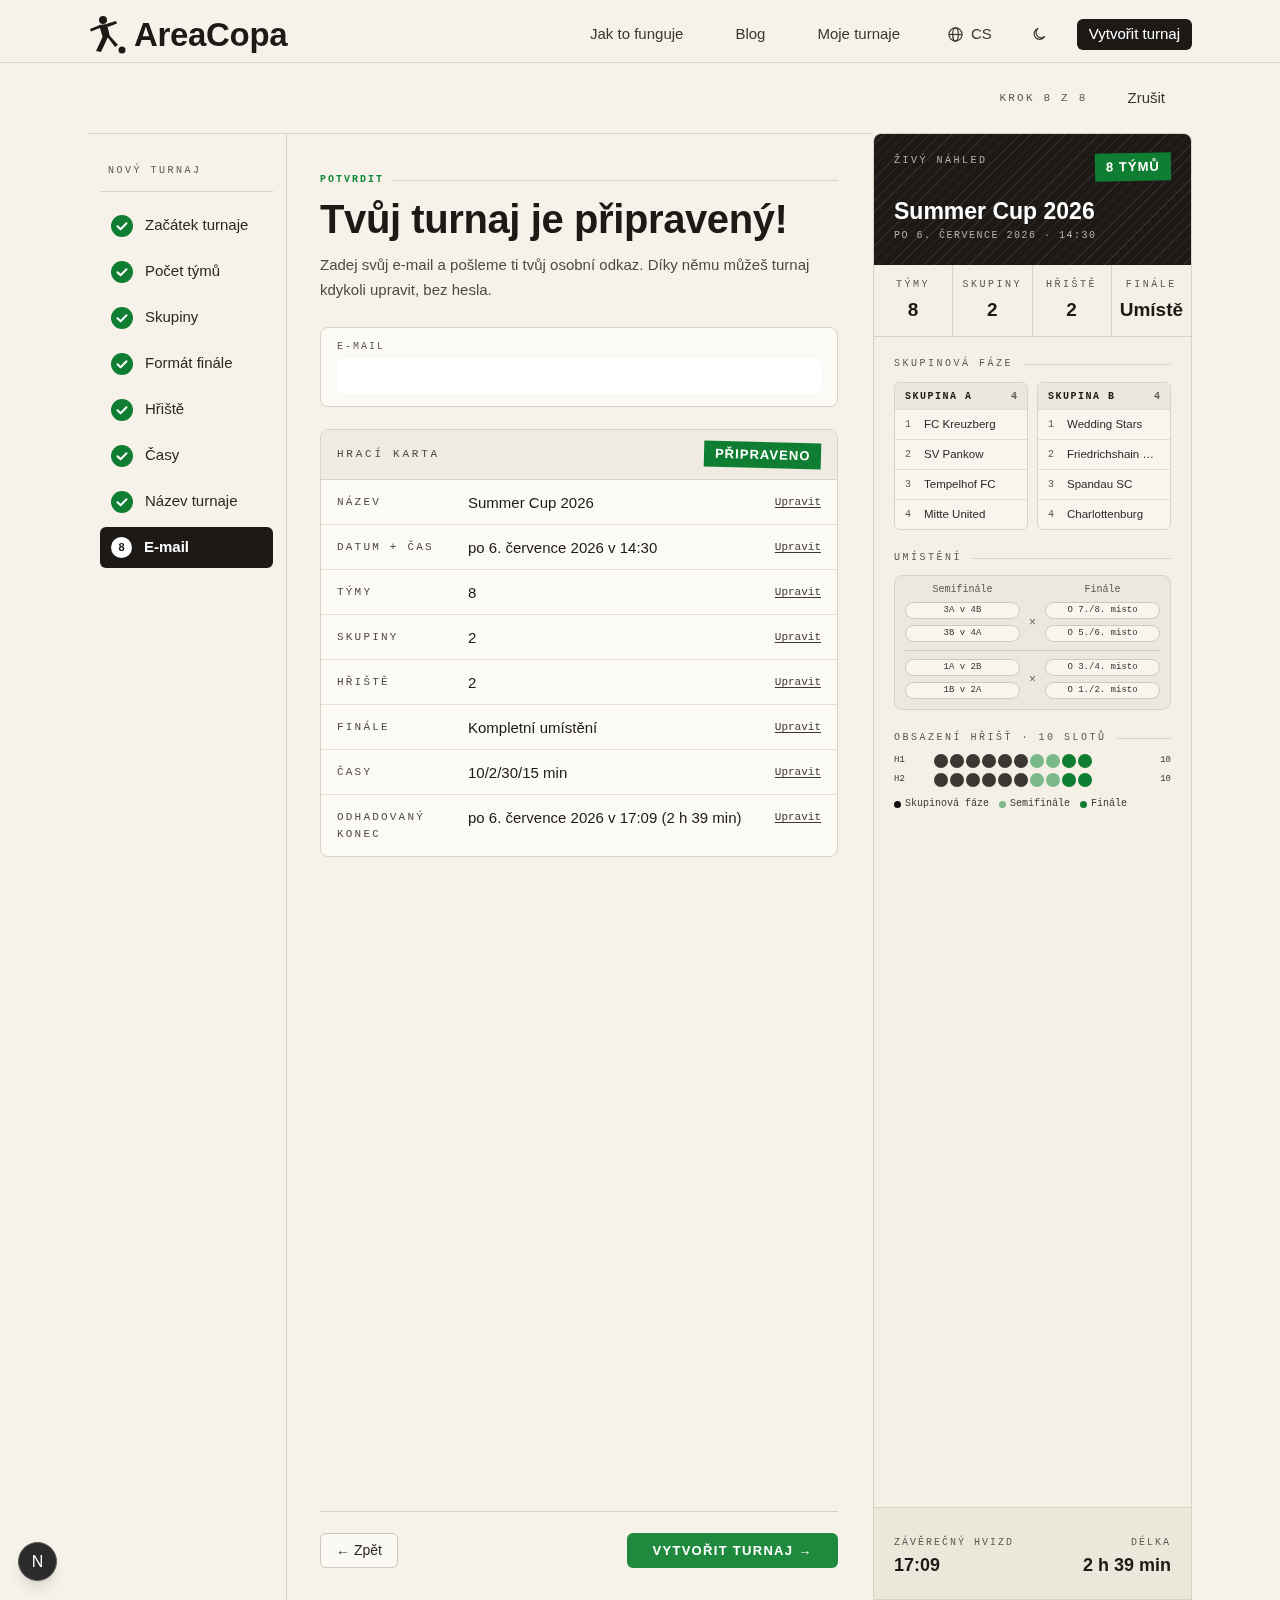 Image resolution: width=1280 pixels, height=1600 pixels. What do you see at coordinates (962, 633) in the screenshot?
I see `match-pill: 3B v 4A` at bounding box center [962, 633].